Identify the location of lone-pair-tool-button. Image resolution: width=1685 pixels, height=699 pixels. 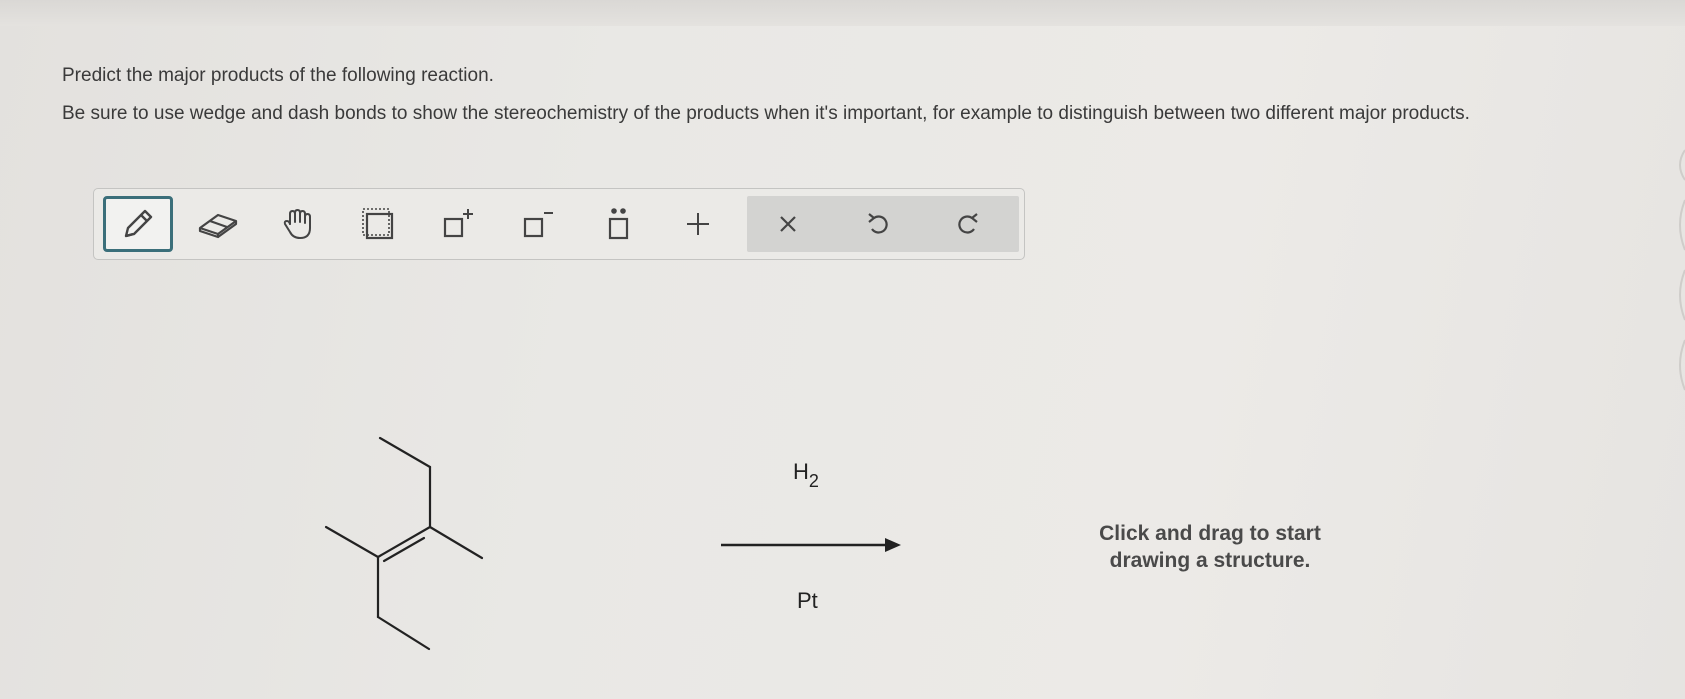
(618, 224).